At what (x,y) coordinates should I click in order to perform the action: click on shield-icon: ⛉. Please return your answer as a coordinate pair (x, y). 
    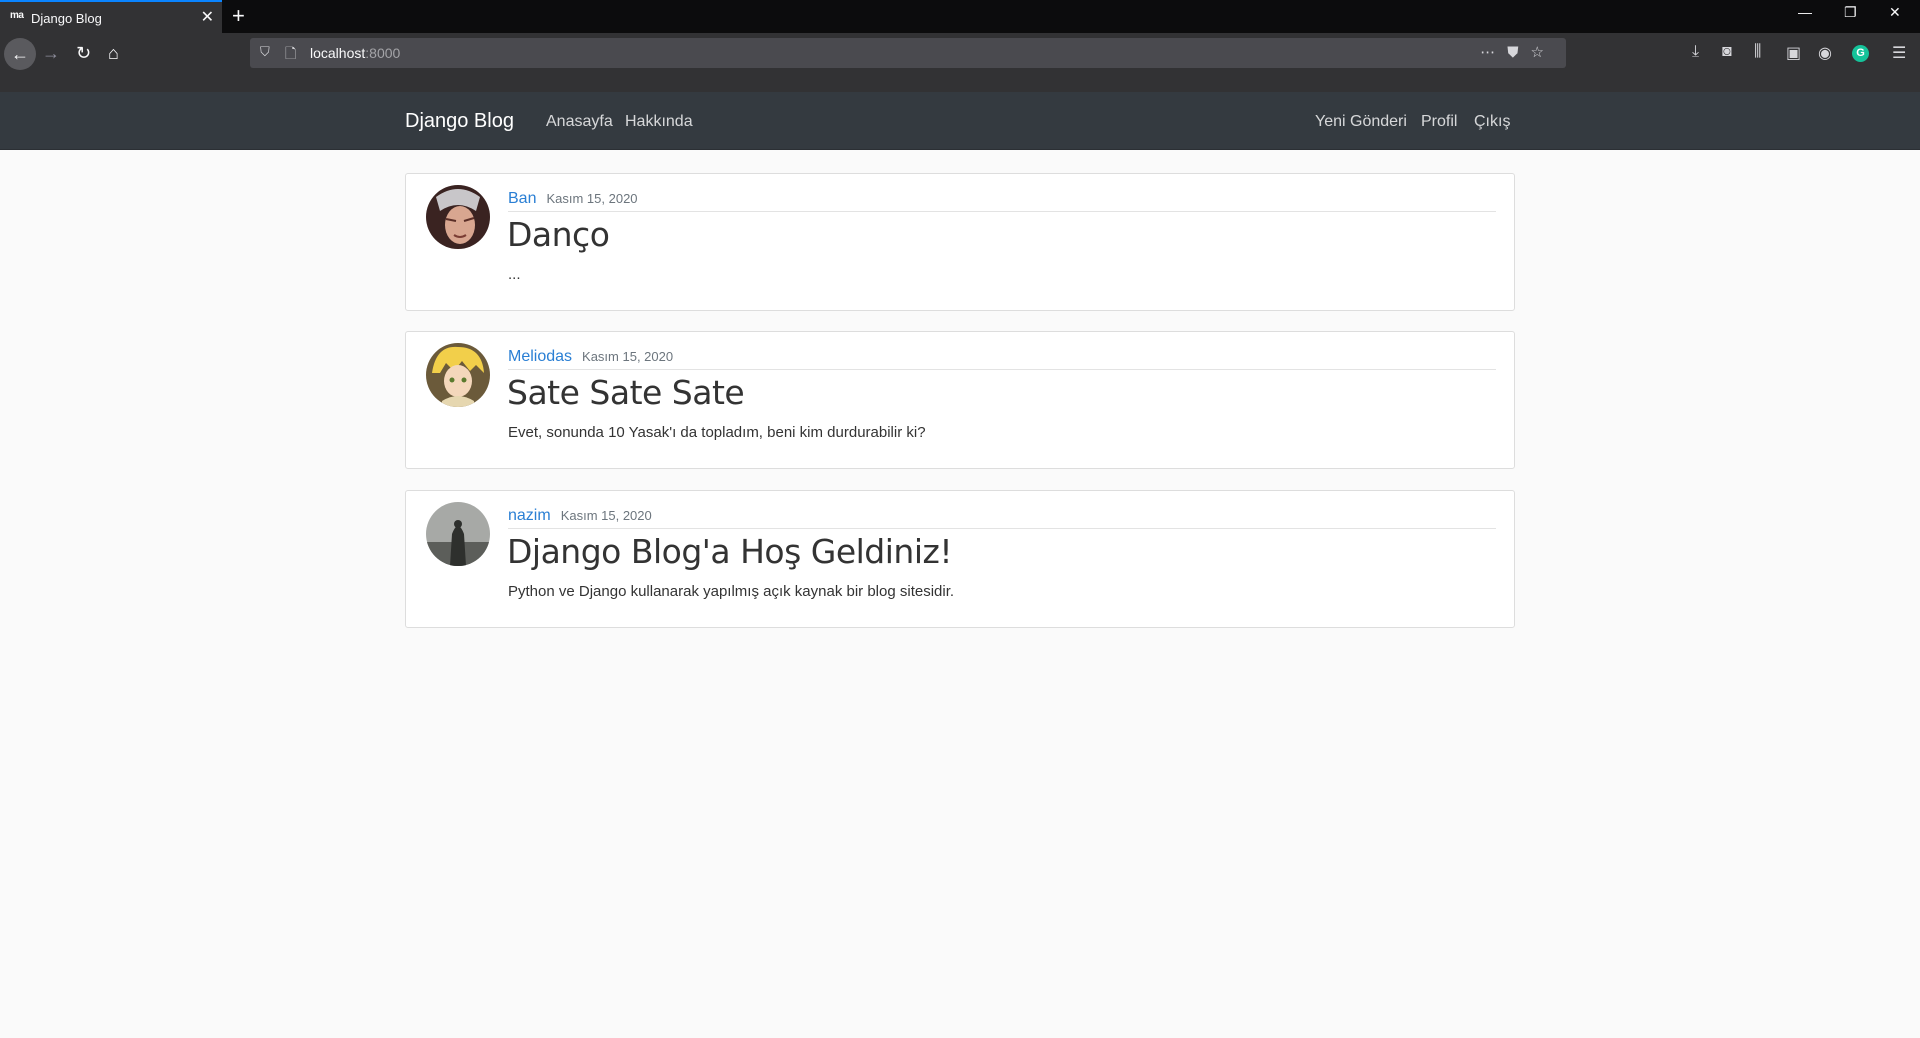
    Looking at the image, I should click on (265, 52).